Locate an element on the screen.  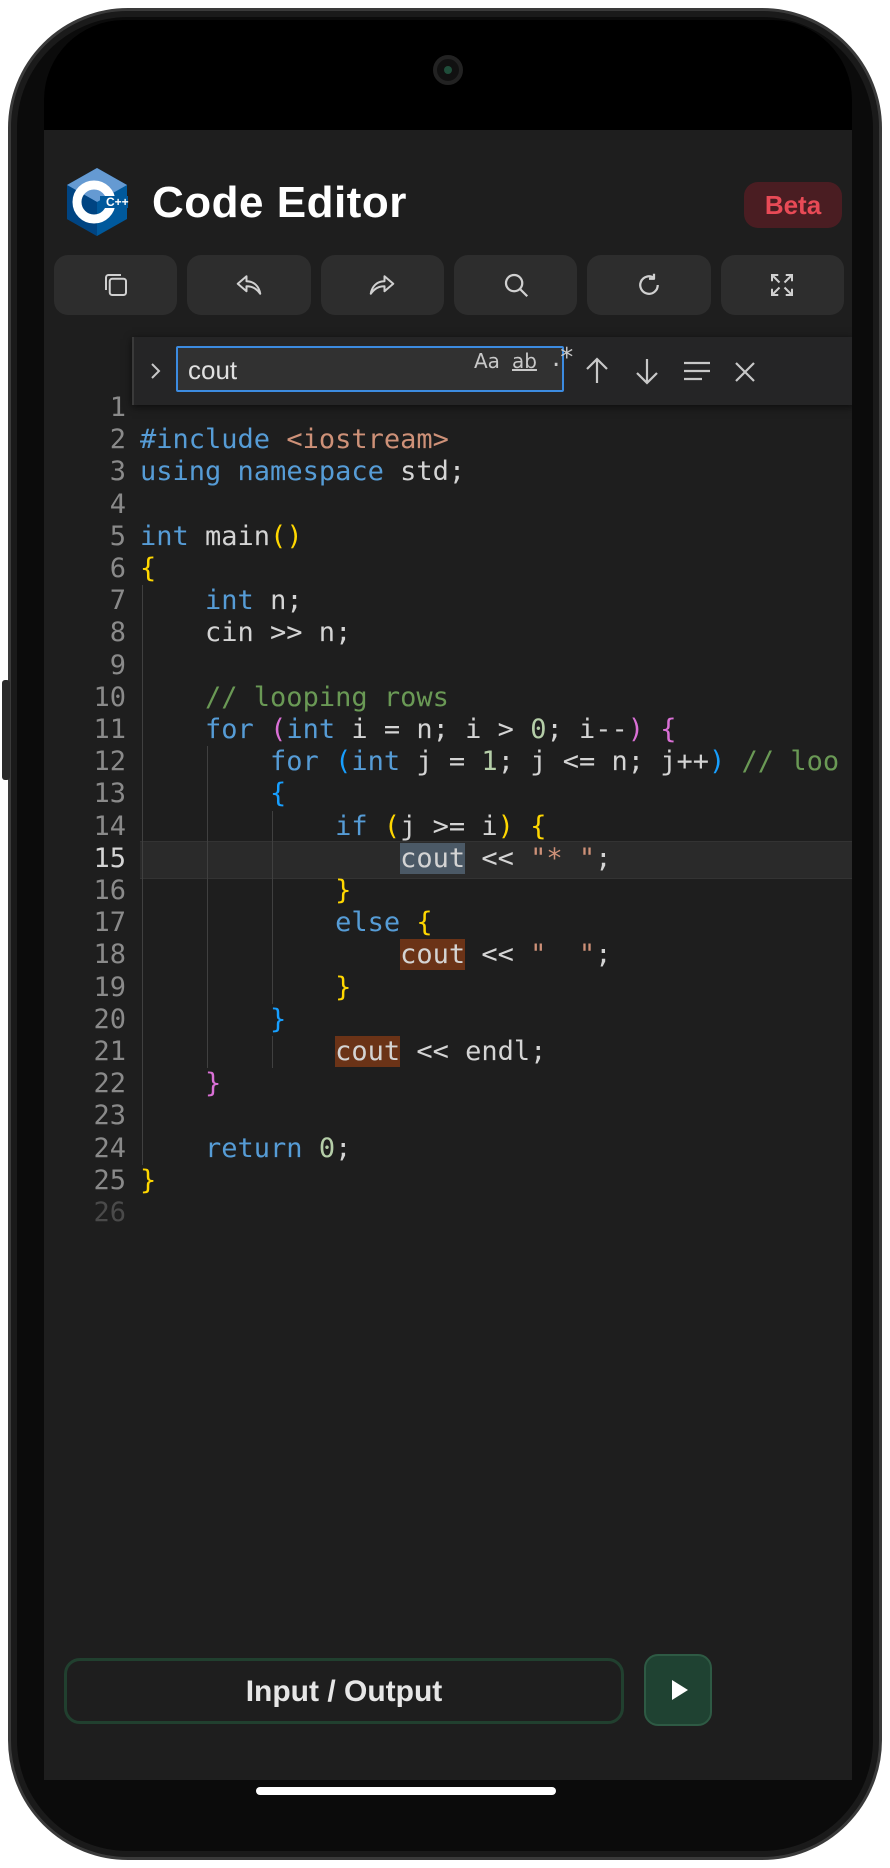
code-line: 2 #include <iostream> is located at coordinates (448, 440).